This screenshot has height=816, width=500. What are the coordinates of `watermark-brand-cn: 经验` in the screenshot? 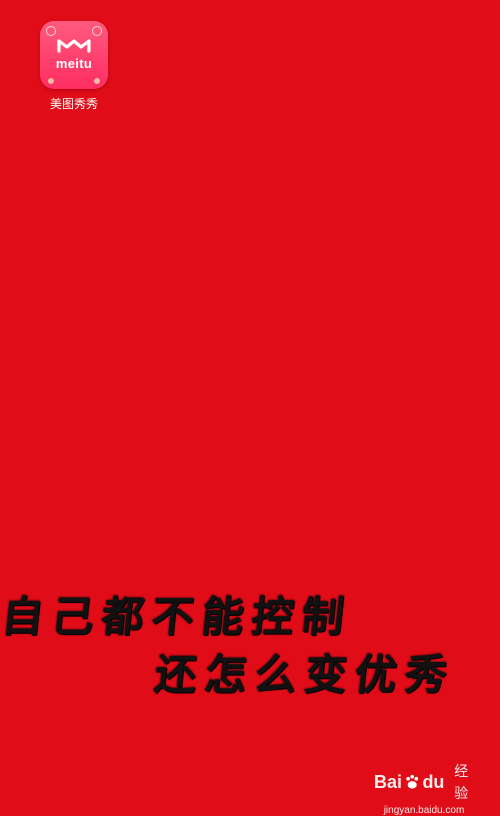 It's located at (461, 782).